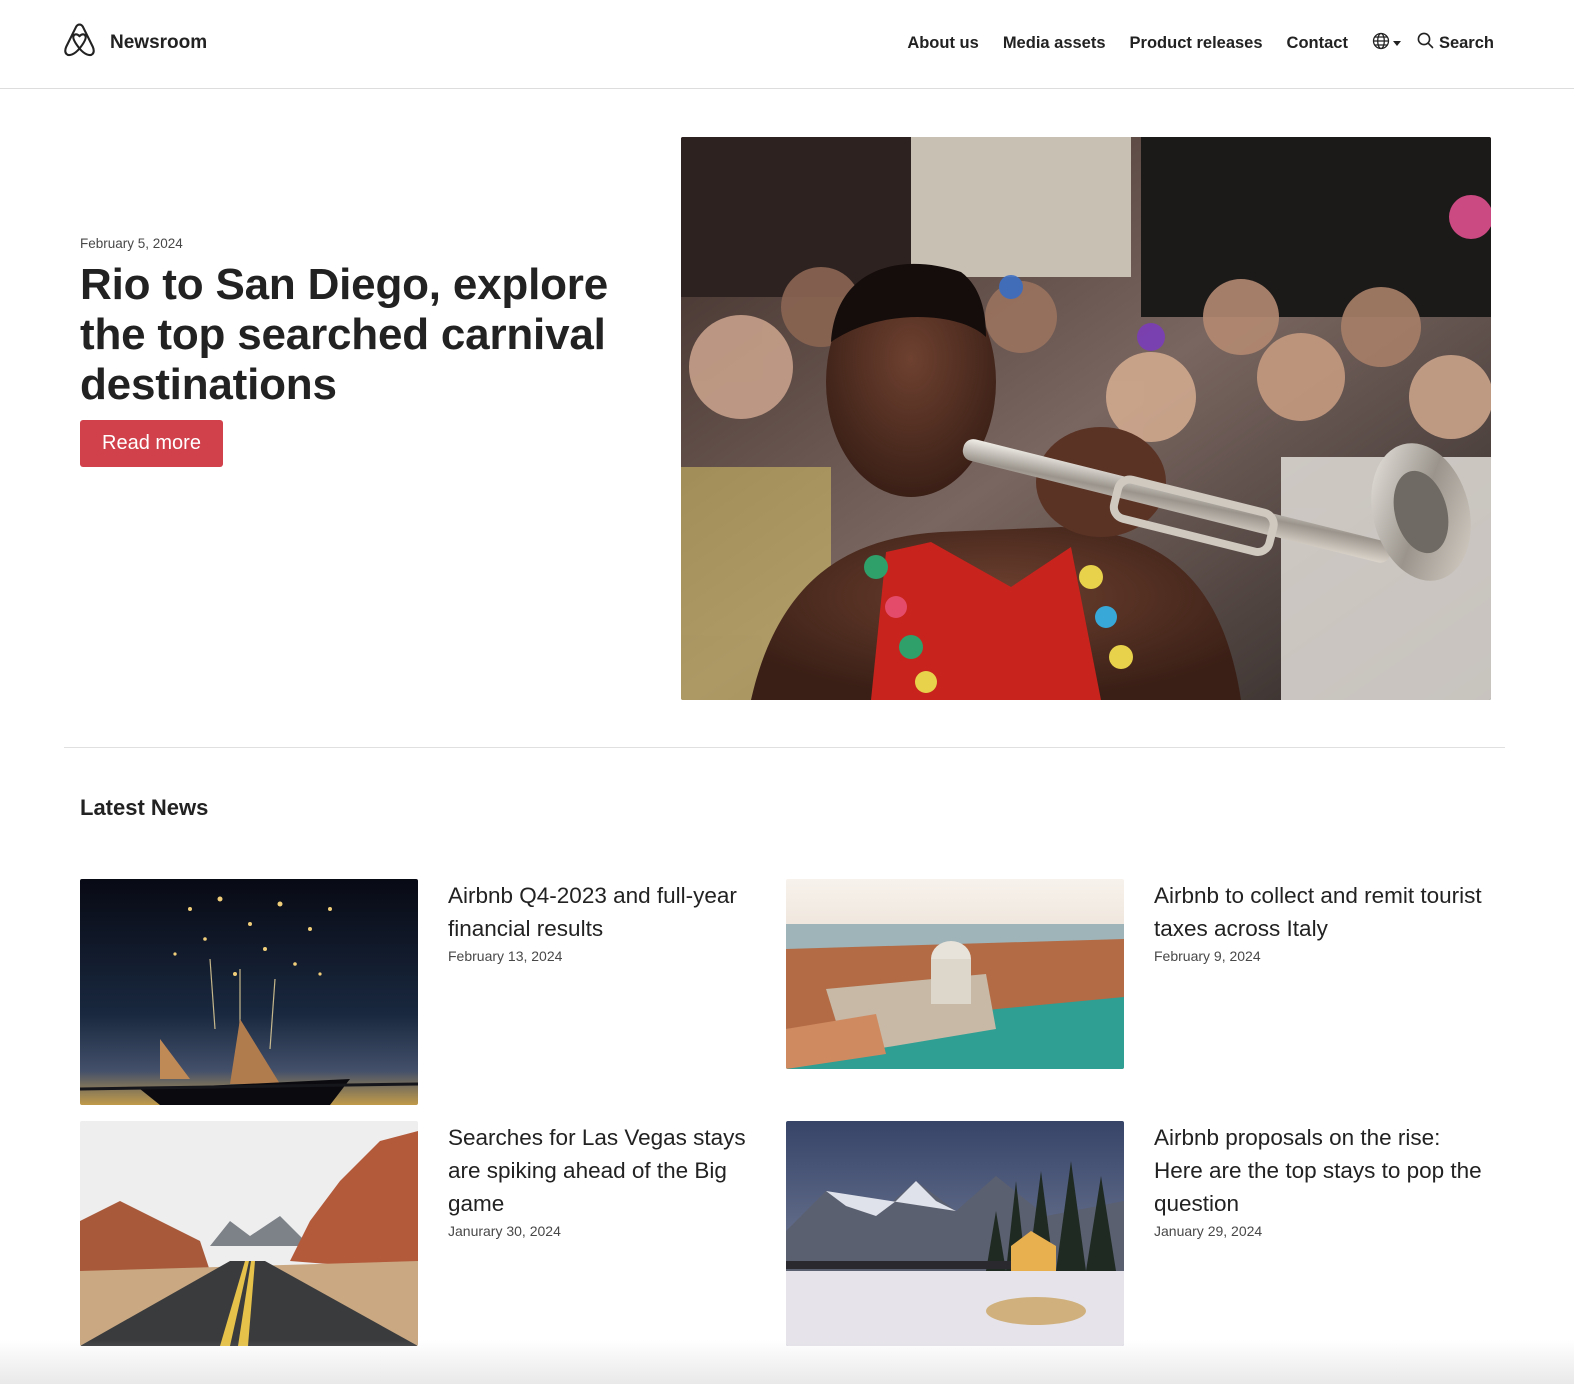 The image size is (1574, 1384). Describe the element at coordinates (79, 43) in the screenshot. I see `airbnb-belo-icon` at that location.